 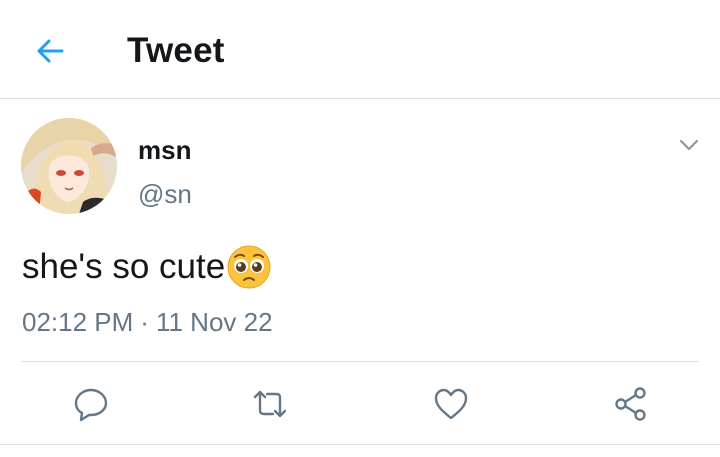 I want to click on retweet-icon, so click(x=270, y=404).